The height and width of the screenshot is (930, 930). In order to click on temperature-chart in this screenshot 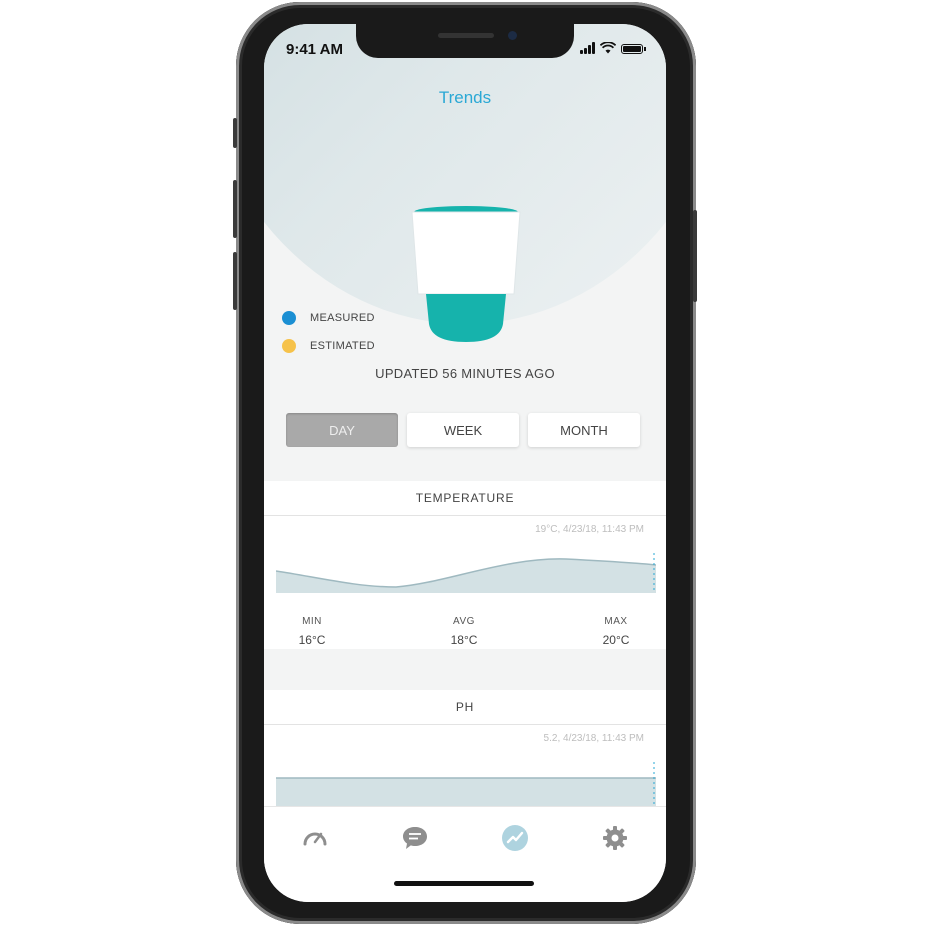, I will do `click(466, 573)`.